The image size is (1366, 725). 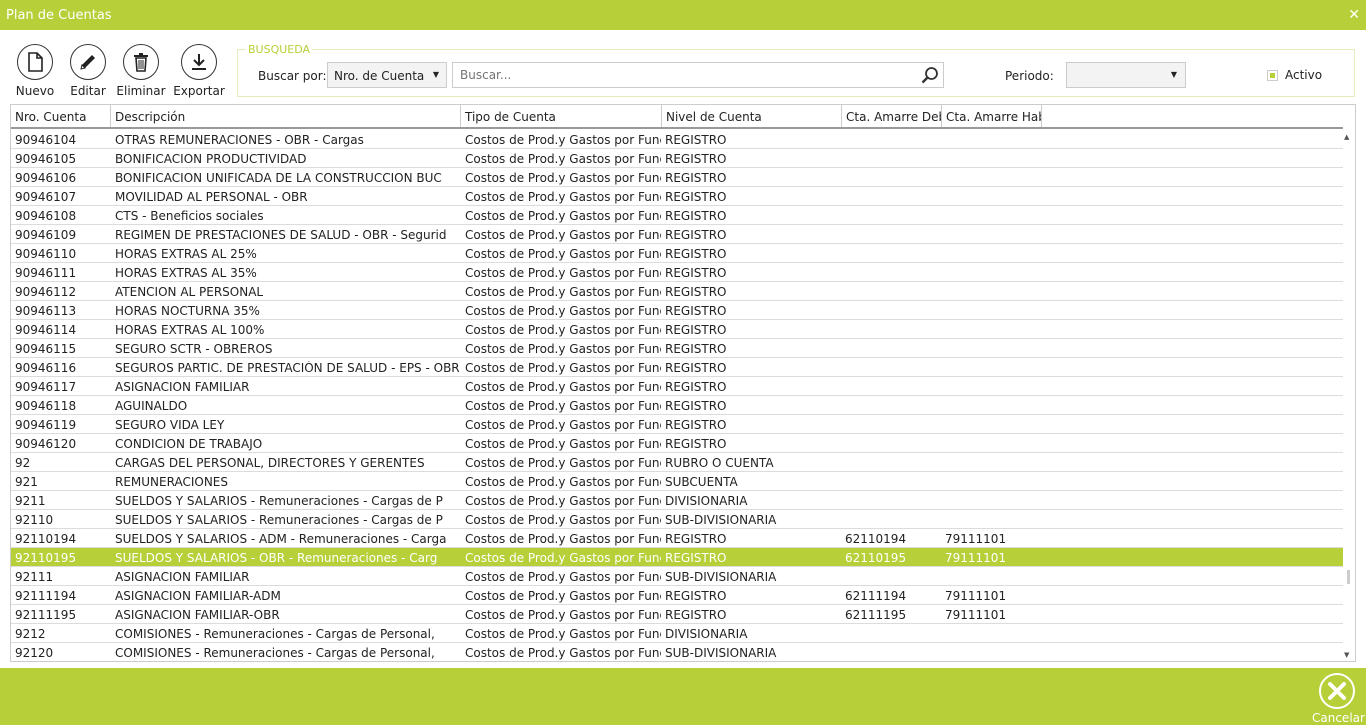 I want to click on cell-nro-cuenta: 92110195, so click(x=46, y=558).